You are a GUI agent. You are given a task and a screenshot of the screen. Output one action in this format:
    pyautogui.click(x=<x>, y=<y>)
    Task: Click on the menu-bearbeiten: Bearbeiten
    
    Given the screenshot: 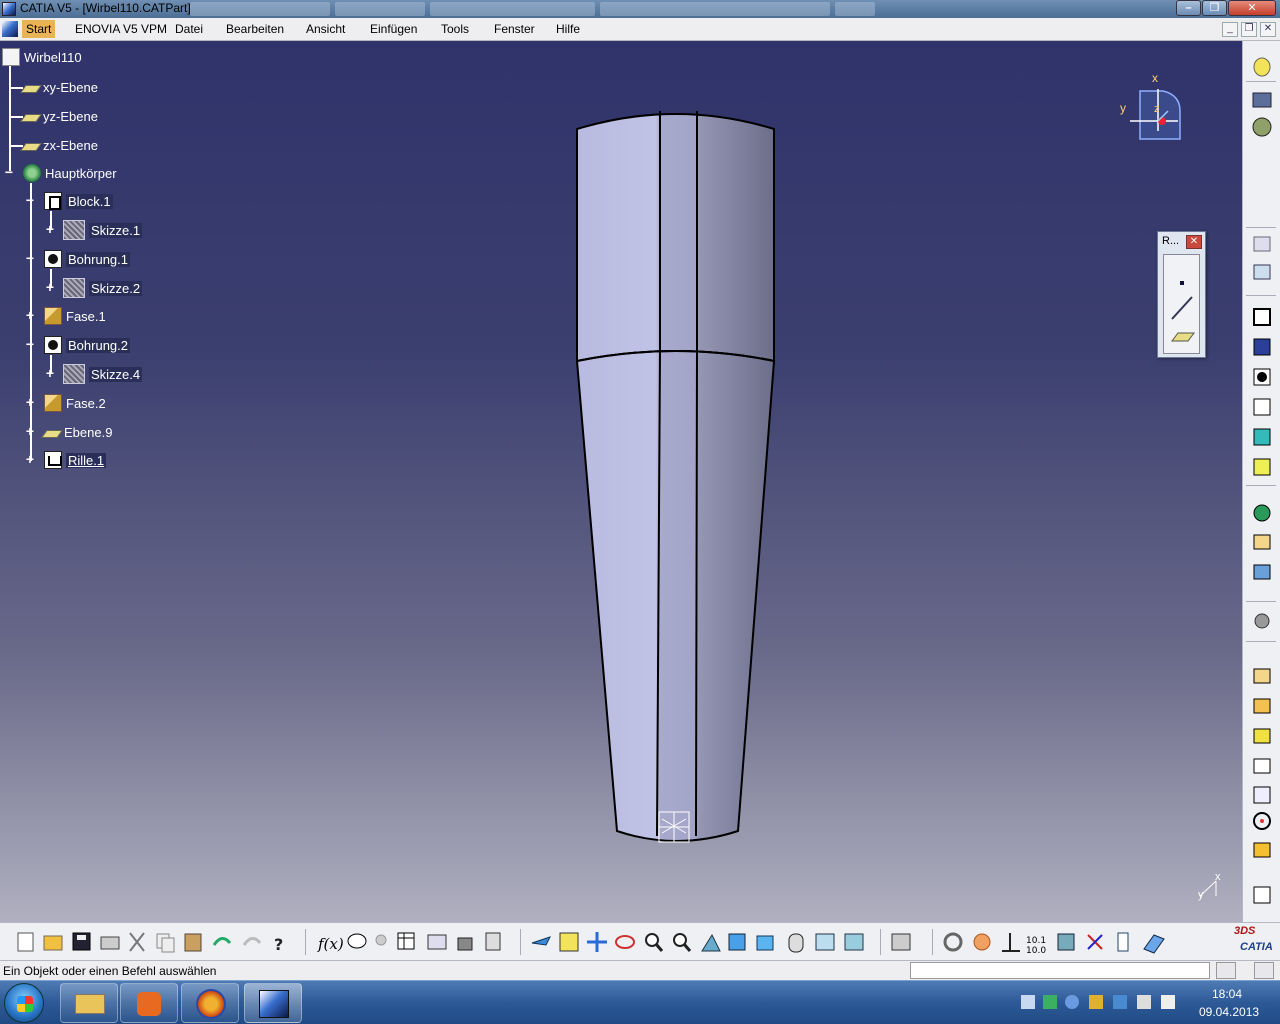 What is the action you would take?
    pyautogui.click(x=255, y=29)
    